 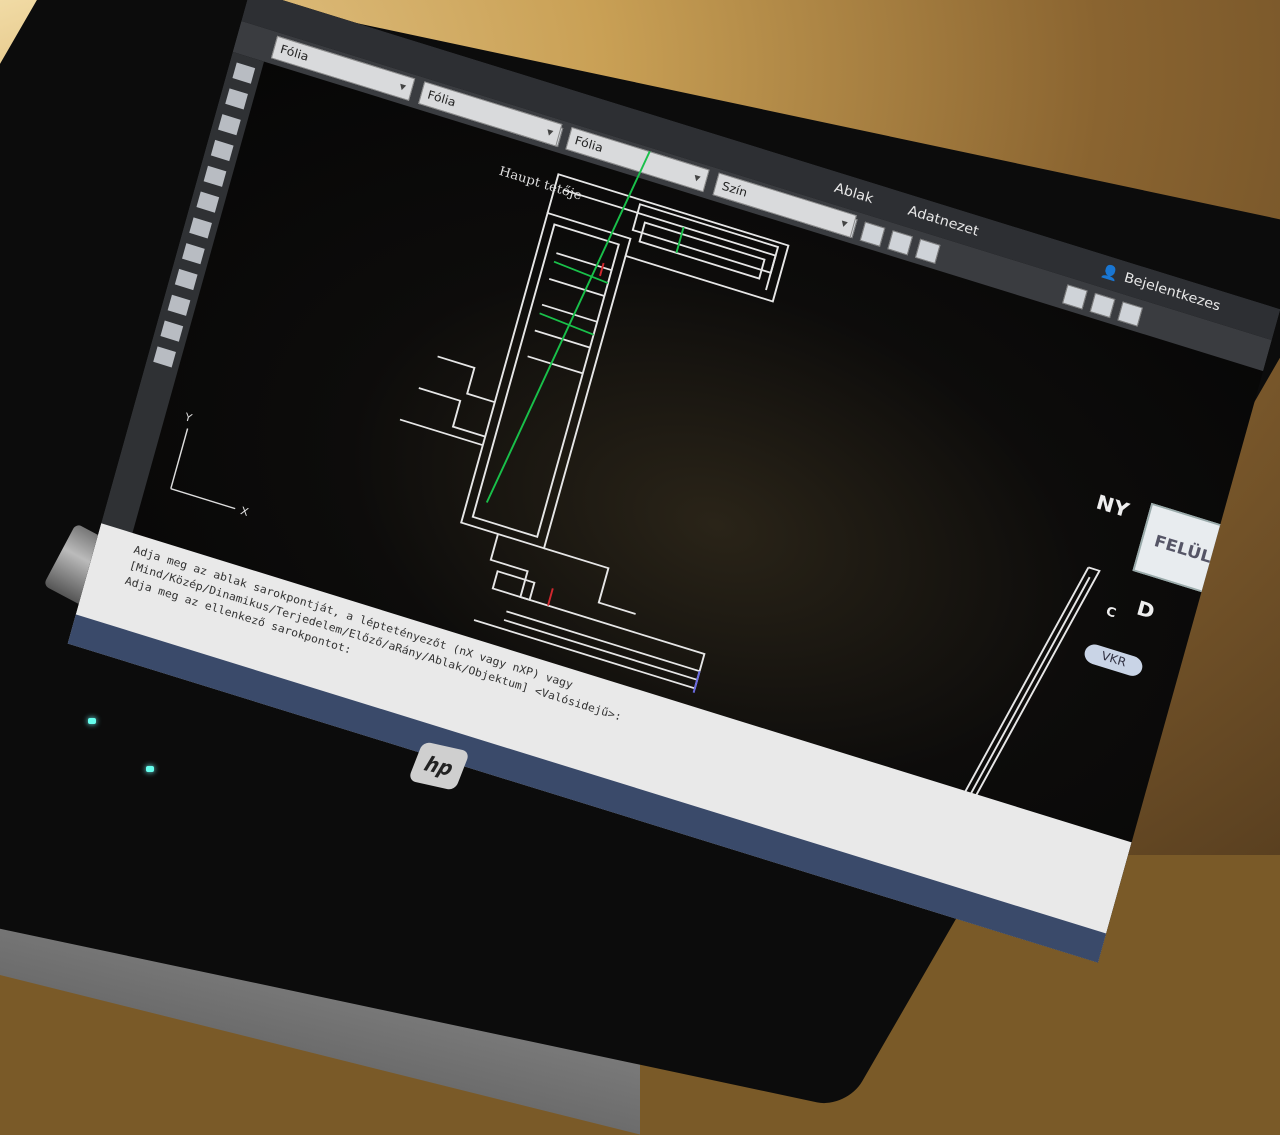 I want to click on power-led, so click(x=92, y=721).